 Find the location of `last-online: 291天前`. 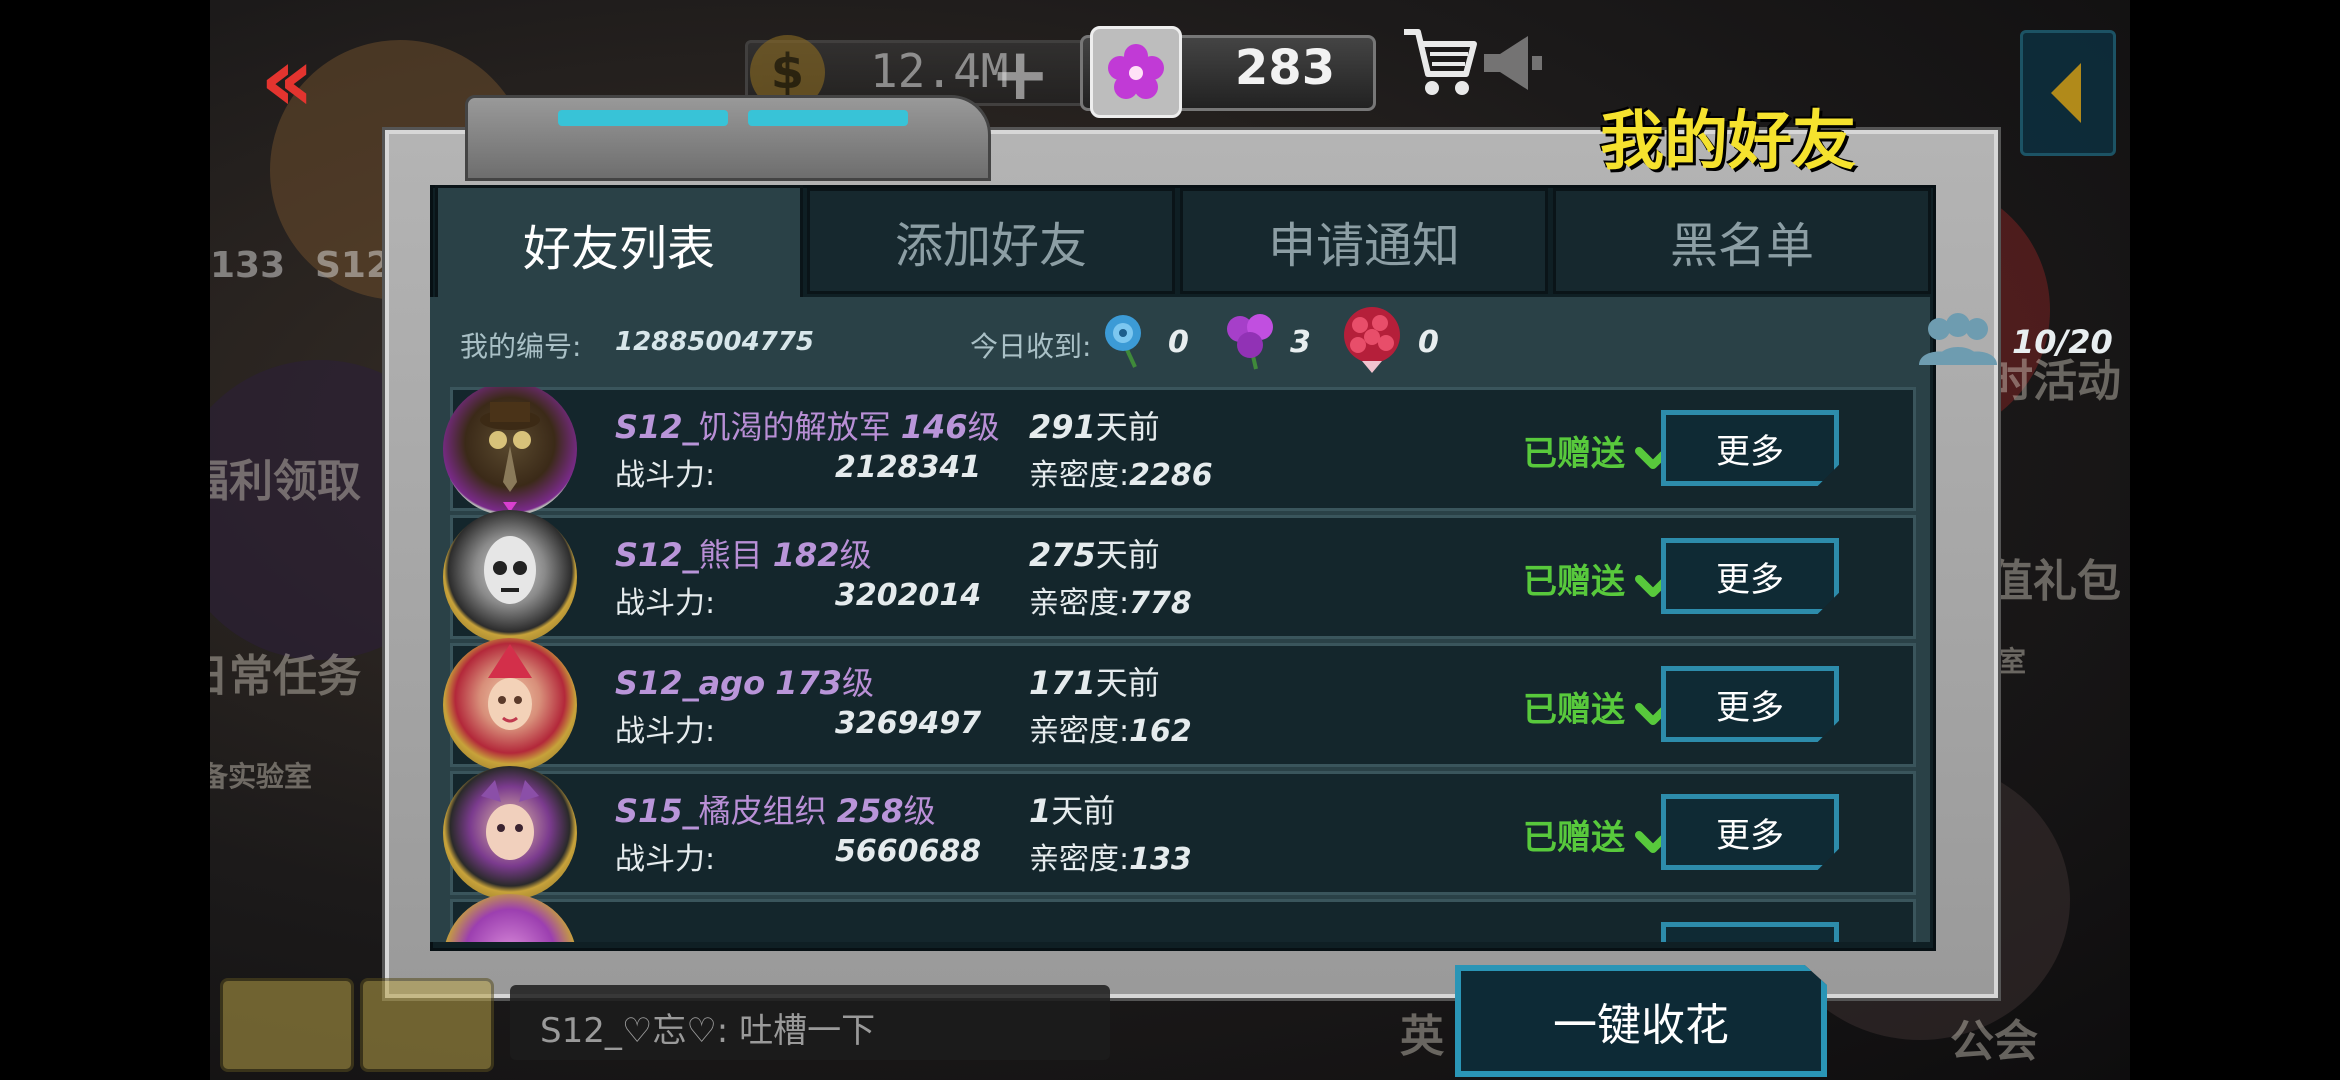

last-online: 291天前 is located at coordinates (1094, 427).